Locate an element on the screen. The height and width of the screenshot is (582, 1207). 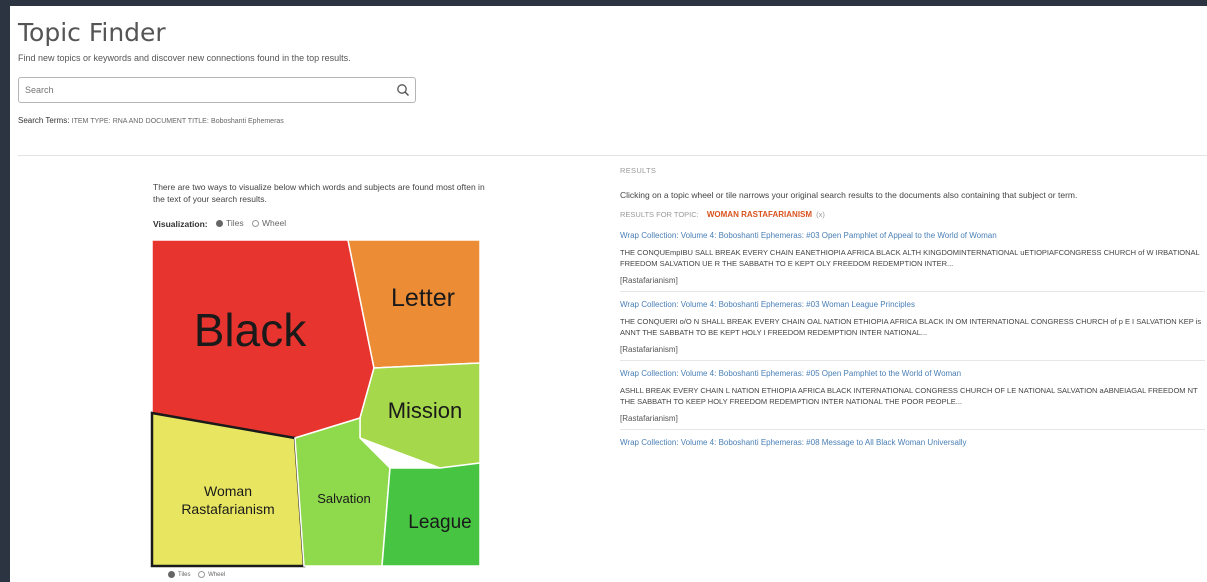
bottom-radio-wheel-dot is located at coordinates (202, 574).